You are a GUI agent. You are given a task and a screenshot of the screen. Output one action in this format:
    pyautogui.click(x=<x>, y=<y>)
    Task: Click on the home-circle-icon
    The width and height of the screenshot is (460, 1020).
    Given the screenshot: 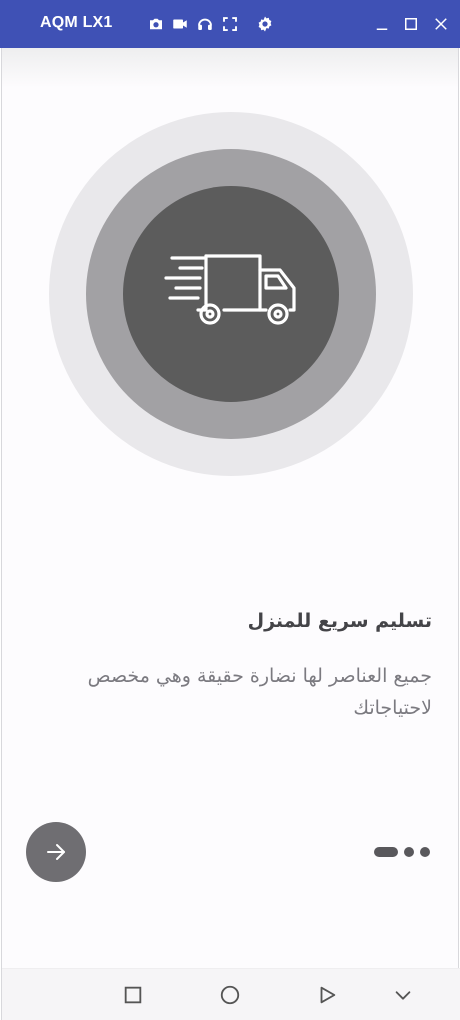 What is the action you would take?
    pyautogui.click(x=230, y=995)
    